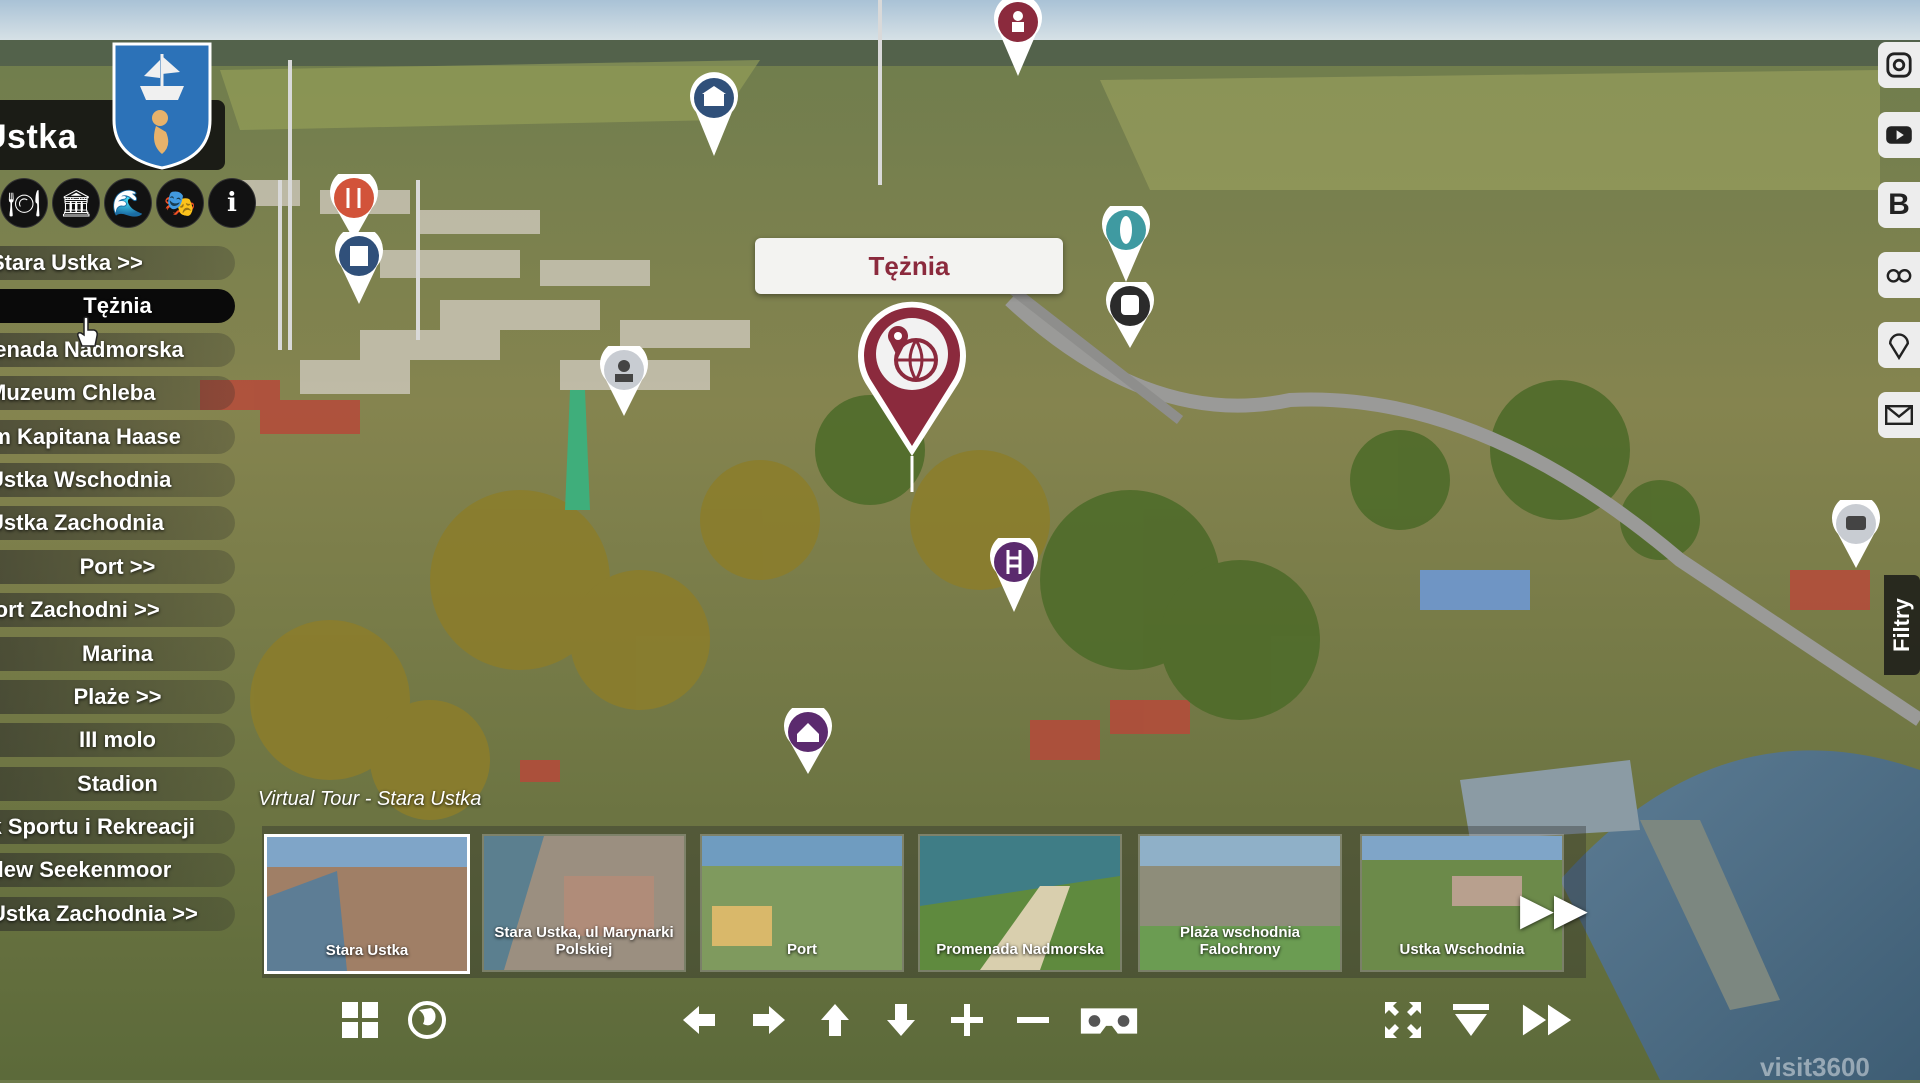 The height and width of the screenshot is (1083, 1920). Describe the element at coordinates (1462, 949) in the screenshot. I see `thumbnail-caption: Ustka Wschodnia` at that location.